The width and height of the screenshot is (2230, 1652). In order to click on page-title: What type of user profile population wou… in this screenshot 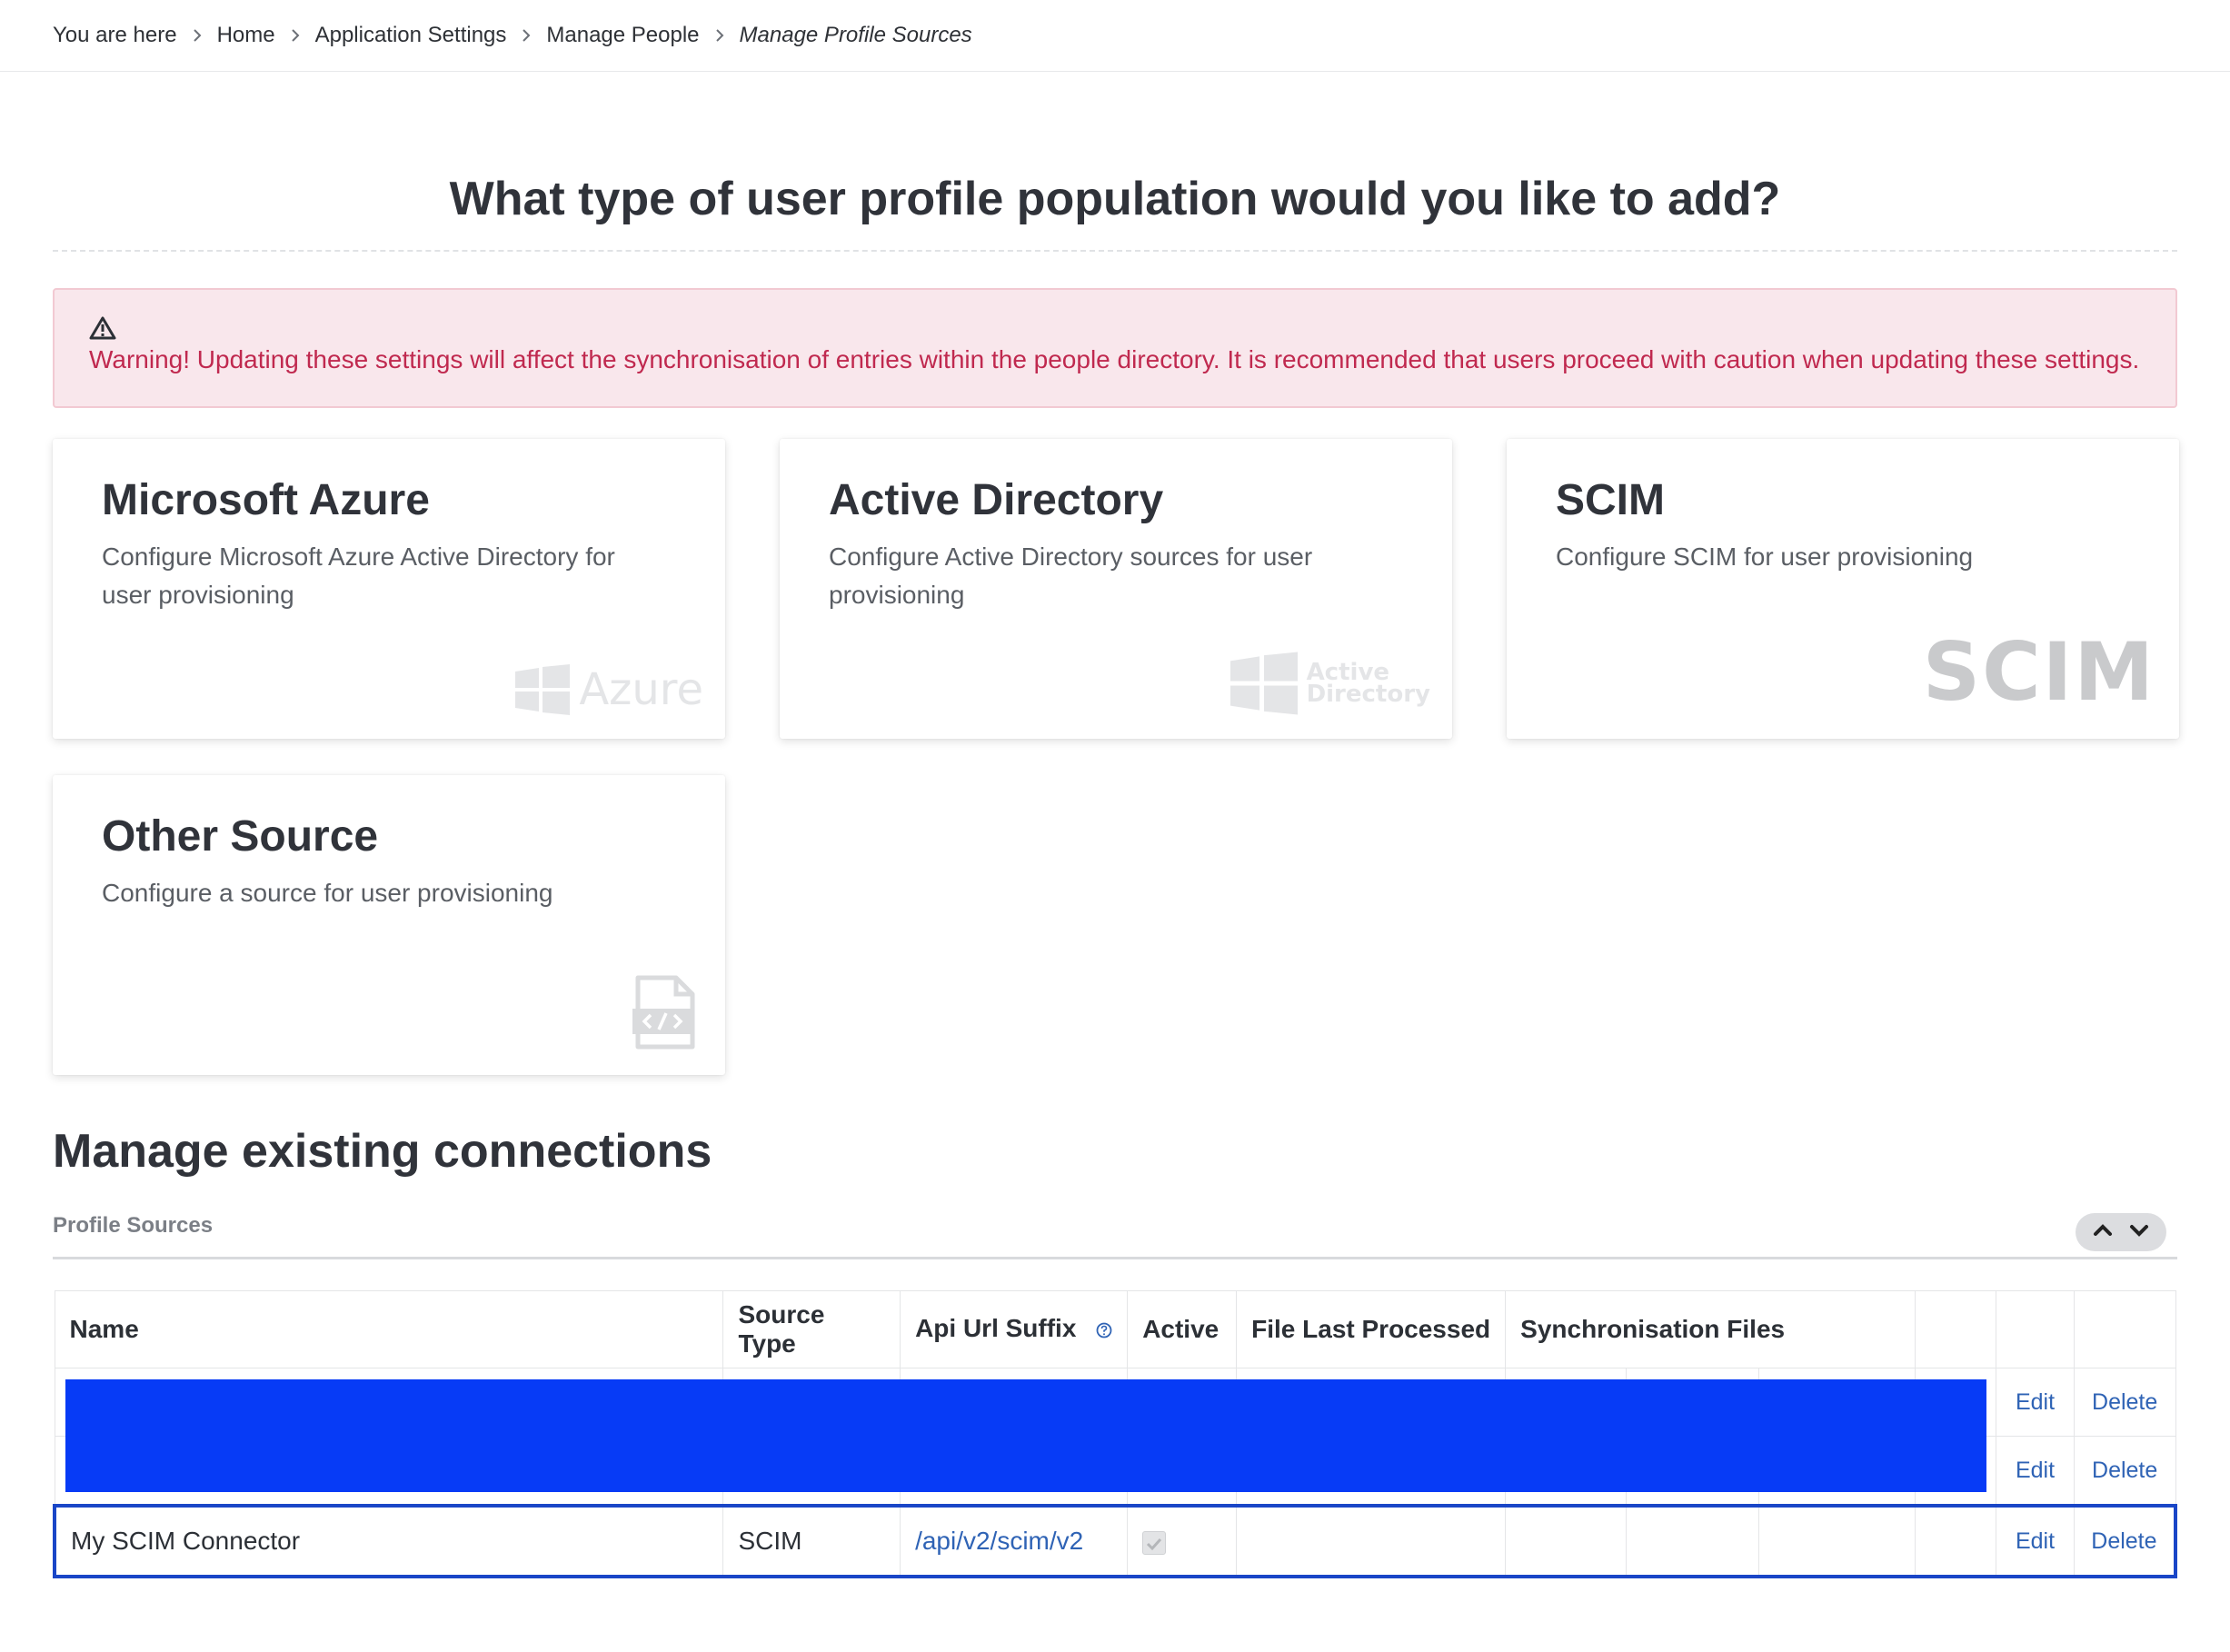, I will do `click(1115, 212)`.